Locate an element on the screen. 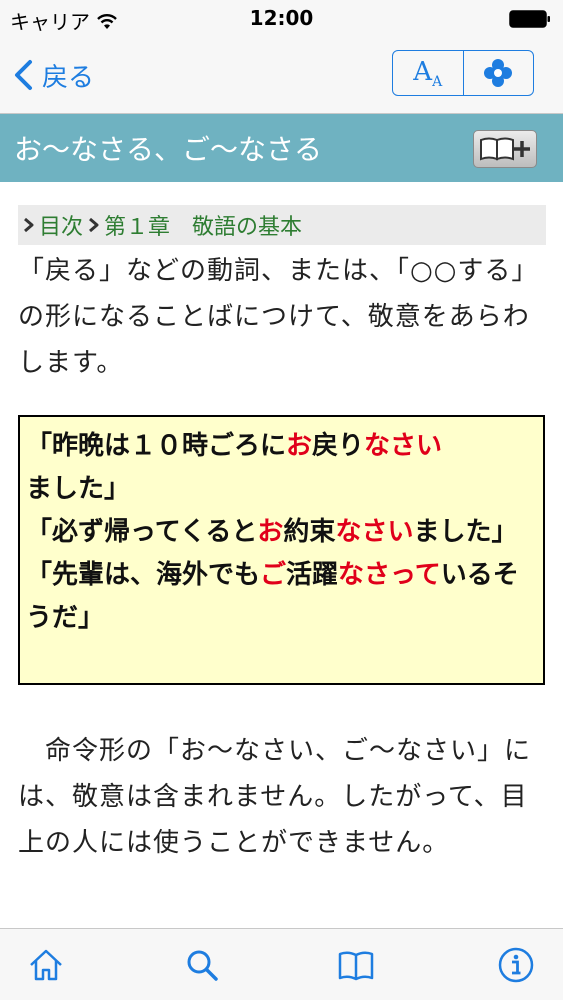 This screenshot has width=563, height=1000. home-icon is located at coordinates (46, 965).